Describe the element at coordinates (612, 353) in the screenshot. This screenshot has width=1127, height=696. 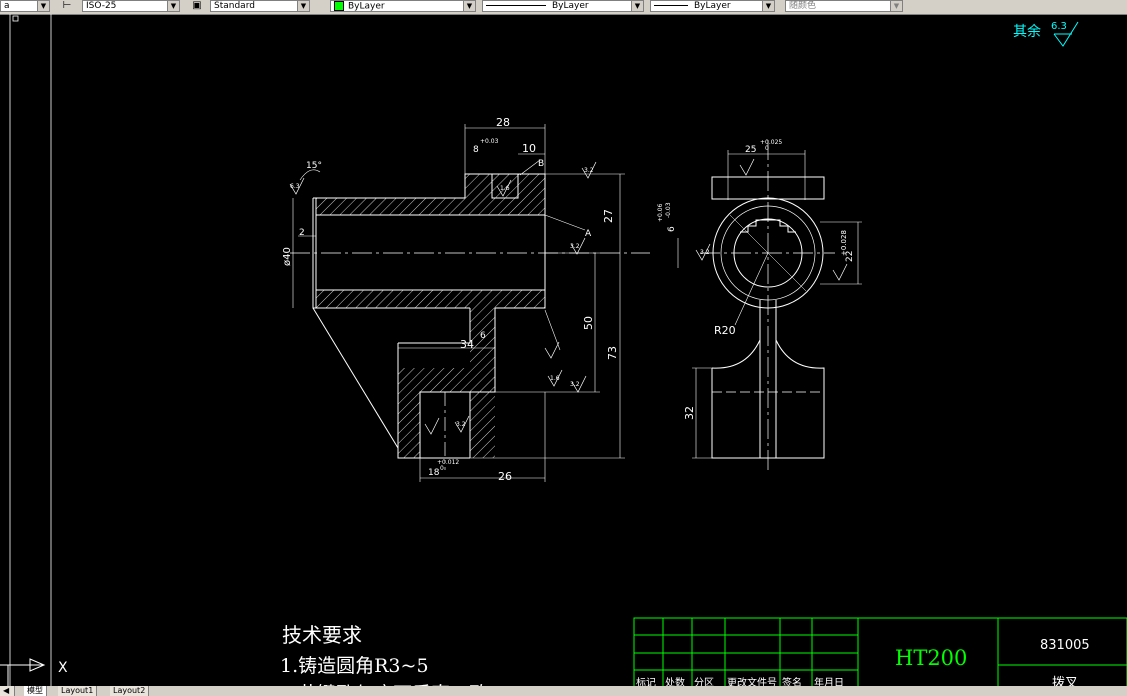
I see `dim-73: 73` at that location.